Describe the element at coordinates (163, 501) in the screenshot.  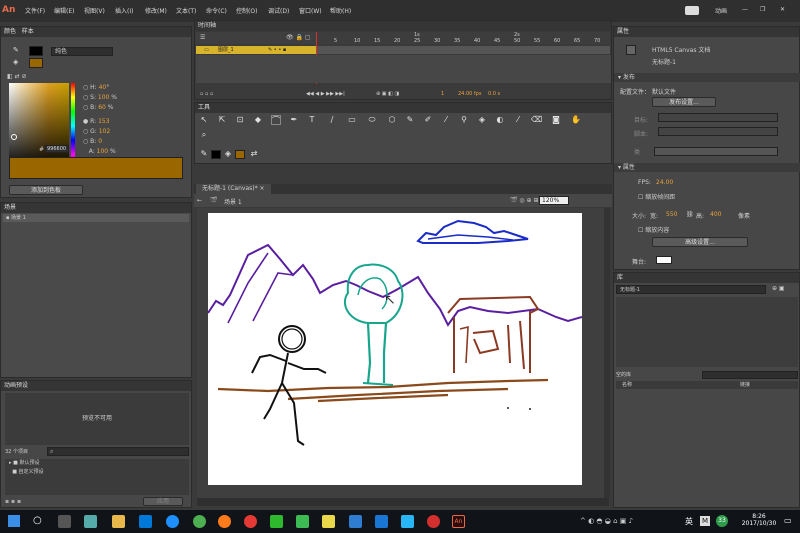
I see `apply-preset-button: 应用` at that location.